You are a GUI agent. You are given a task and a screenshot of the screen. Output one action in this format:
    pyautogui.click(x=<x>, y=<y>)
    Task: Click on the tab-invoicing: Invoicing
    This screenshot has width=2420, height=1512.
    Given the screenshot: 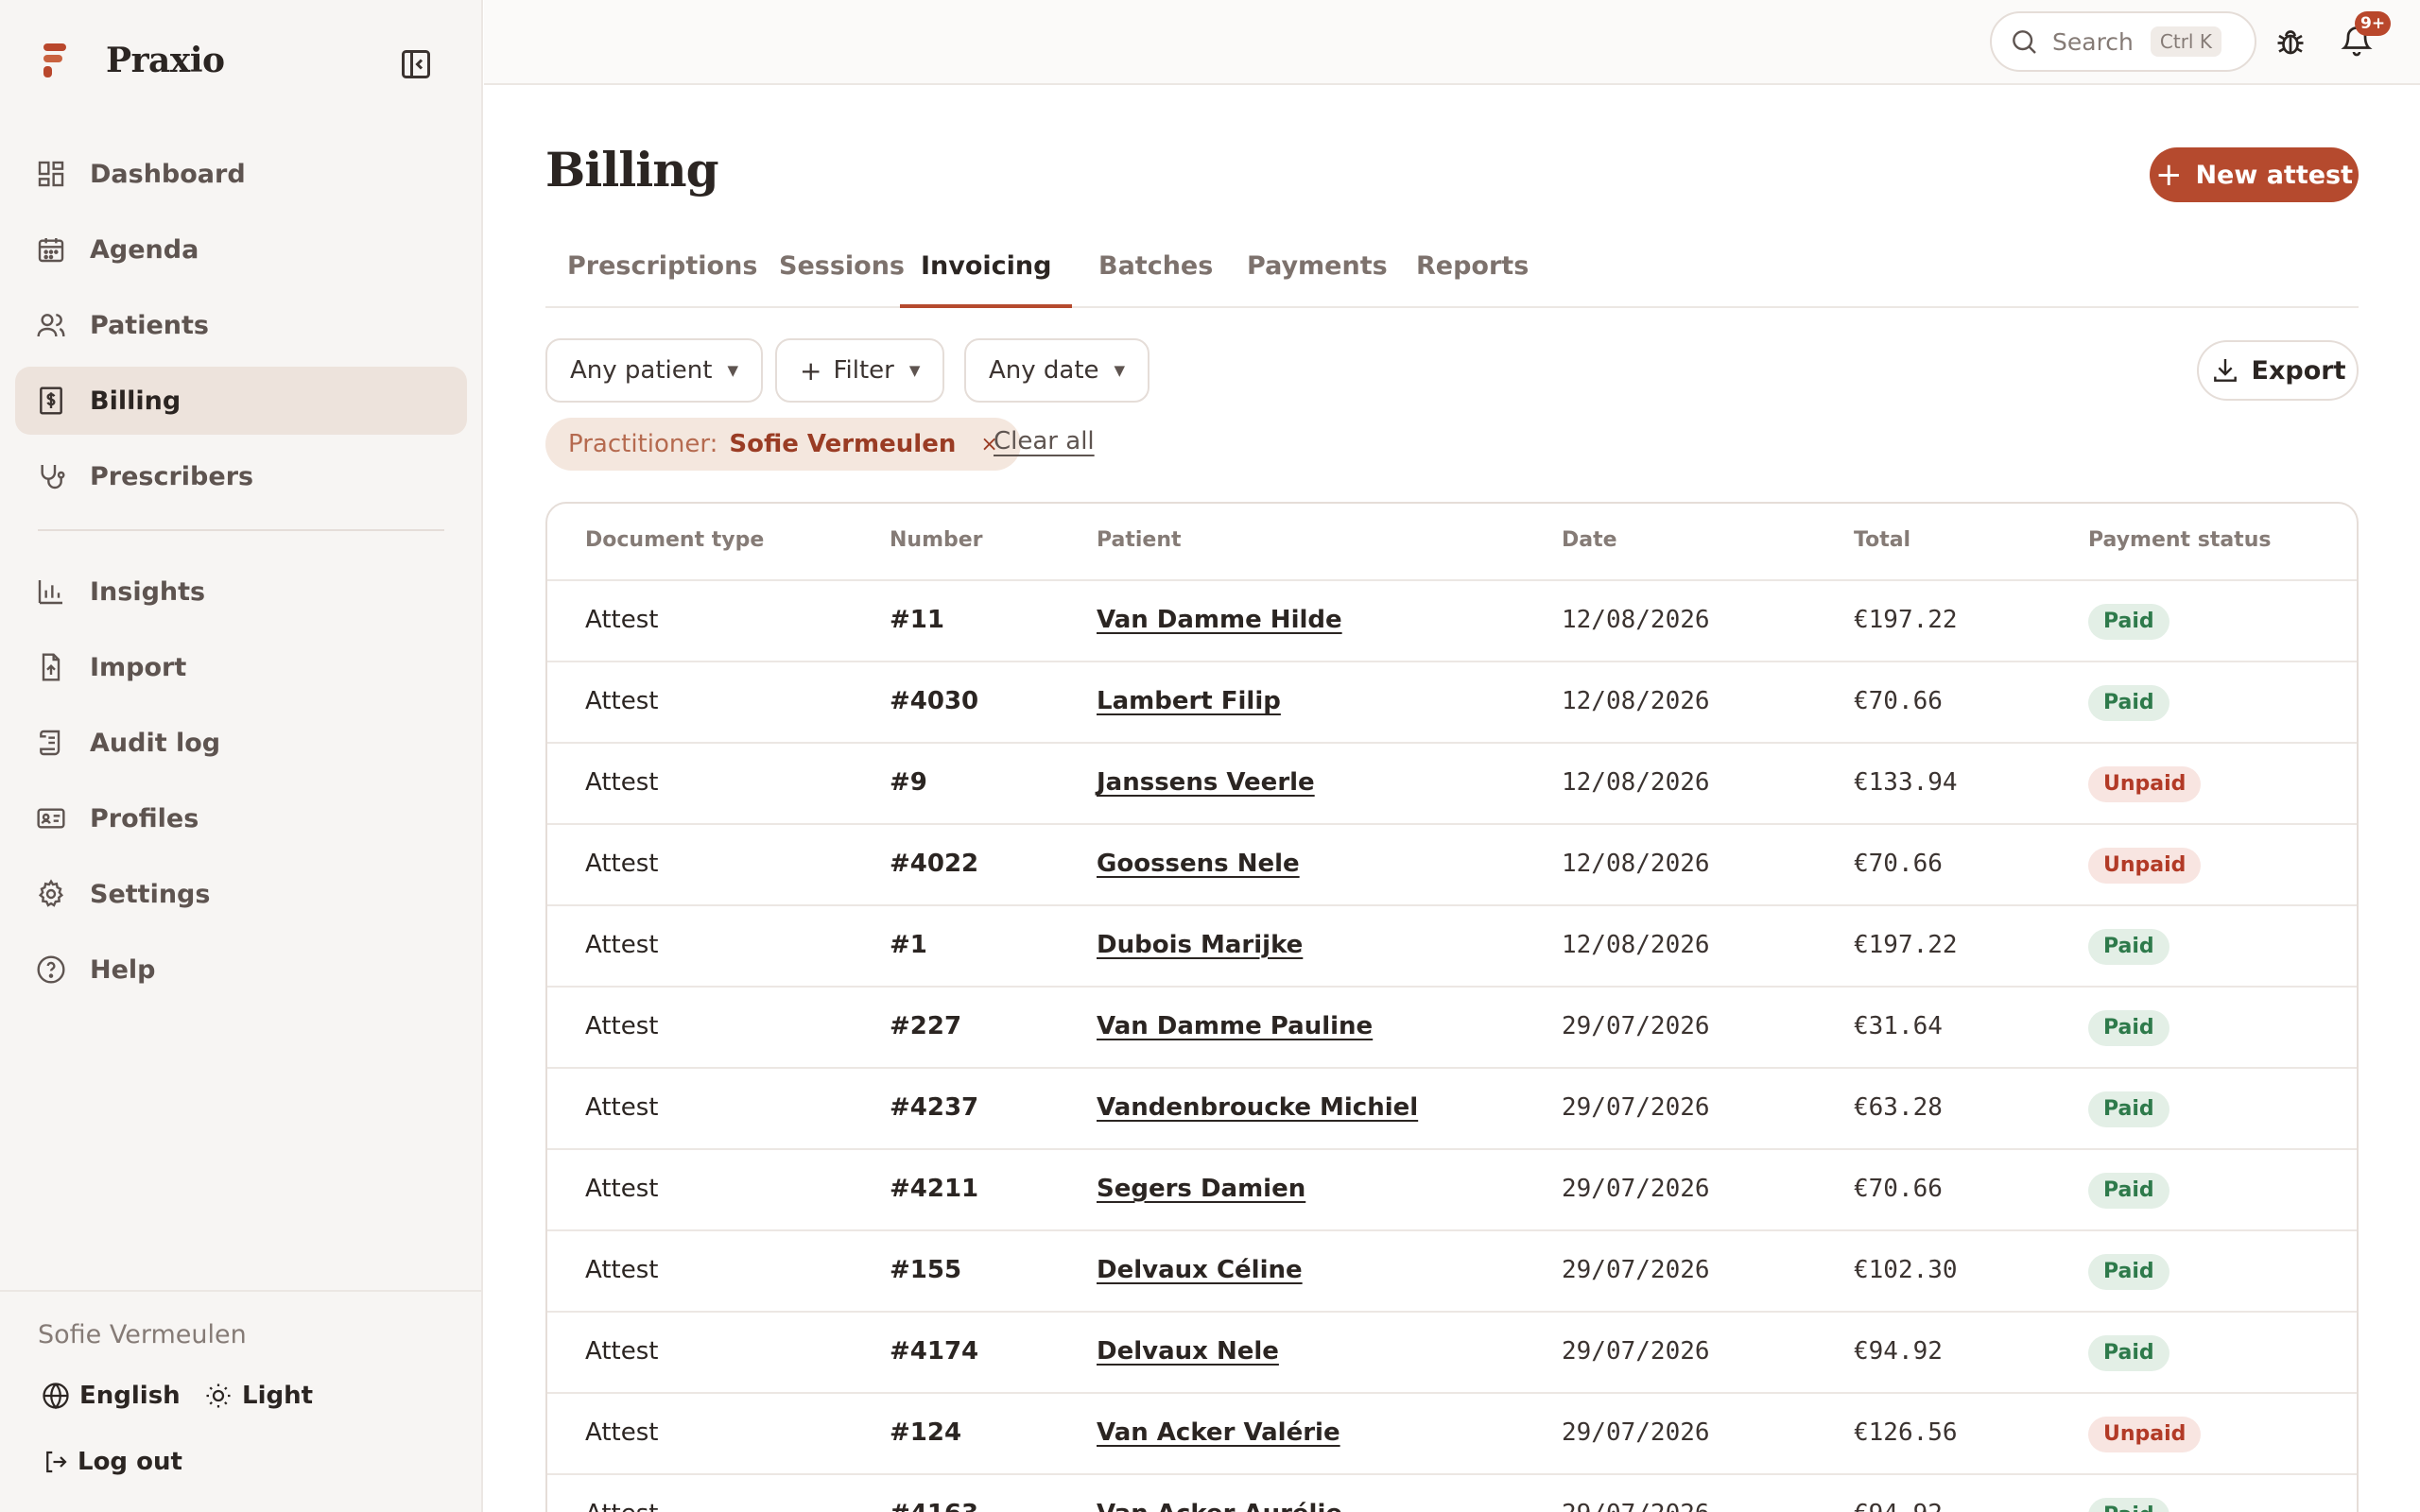 What is the action you would take?
    pyautogui.click(x=986, y=273)
    